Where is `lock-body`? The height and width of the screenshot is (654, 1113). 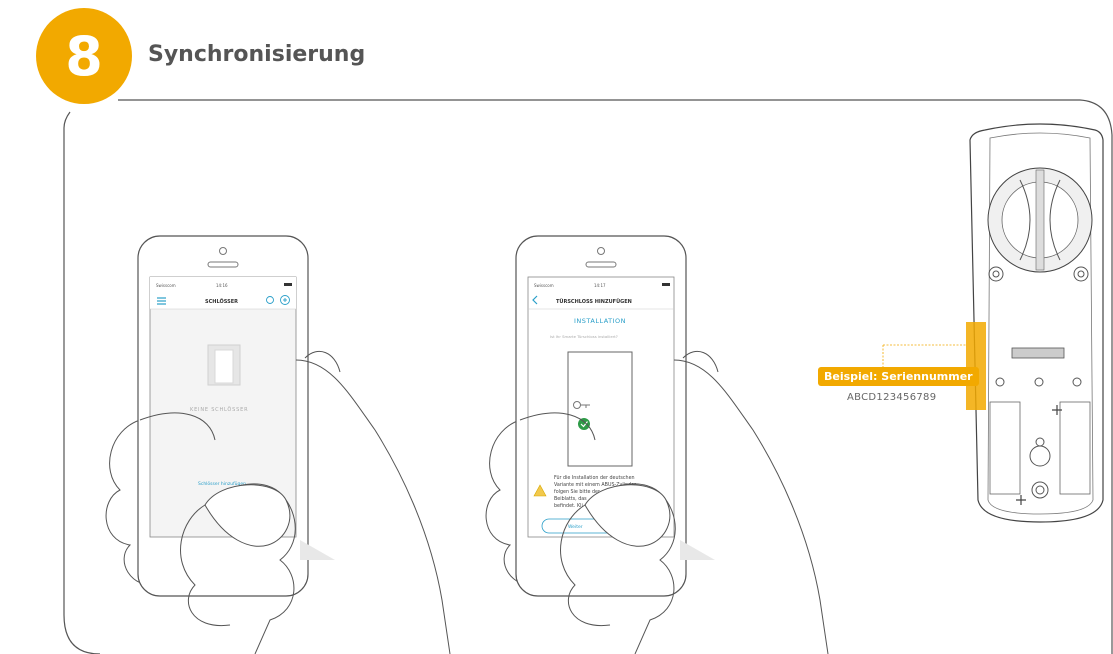
lock-body is located at coordinates (993, 323).